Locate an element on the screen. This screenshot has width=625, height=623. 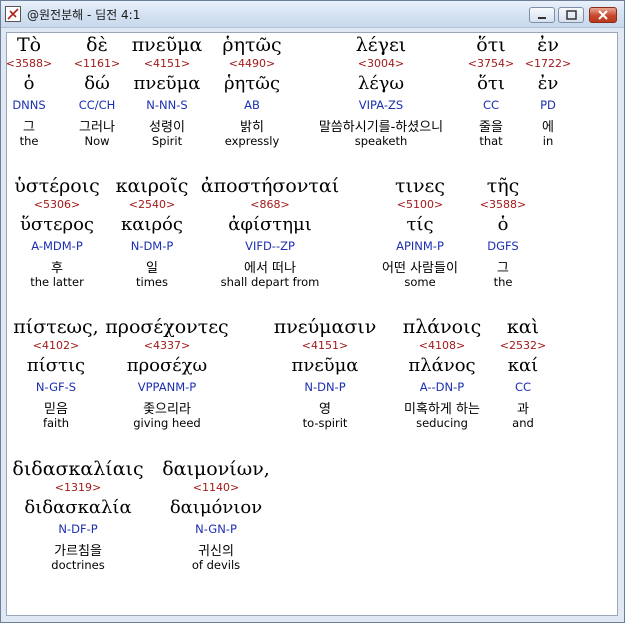
strong-number: <5100> is located at coordinates (420, 204).